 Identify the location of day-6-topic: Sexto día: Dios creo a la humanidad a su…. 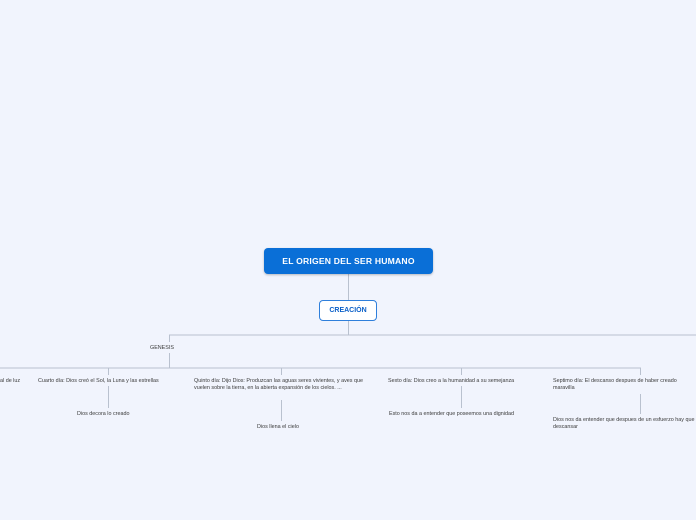
(464, 381).